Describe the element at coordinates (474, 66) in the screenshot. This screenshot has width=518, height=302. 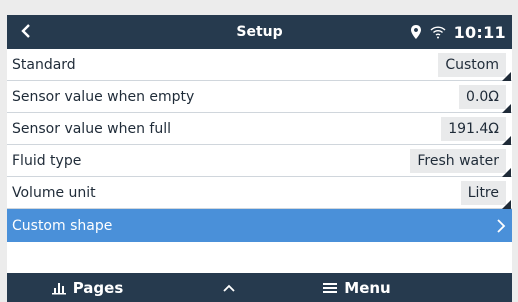
I see `setting-value: Custom` at that location.